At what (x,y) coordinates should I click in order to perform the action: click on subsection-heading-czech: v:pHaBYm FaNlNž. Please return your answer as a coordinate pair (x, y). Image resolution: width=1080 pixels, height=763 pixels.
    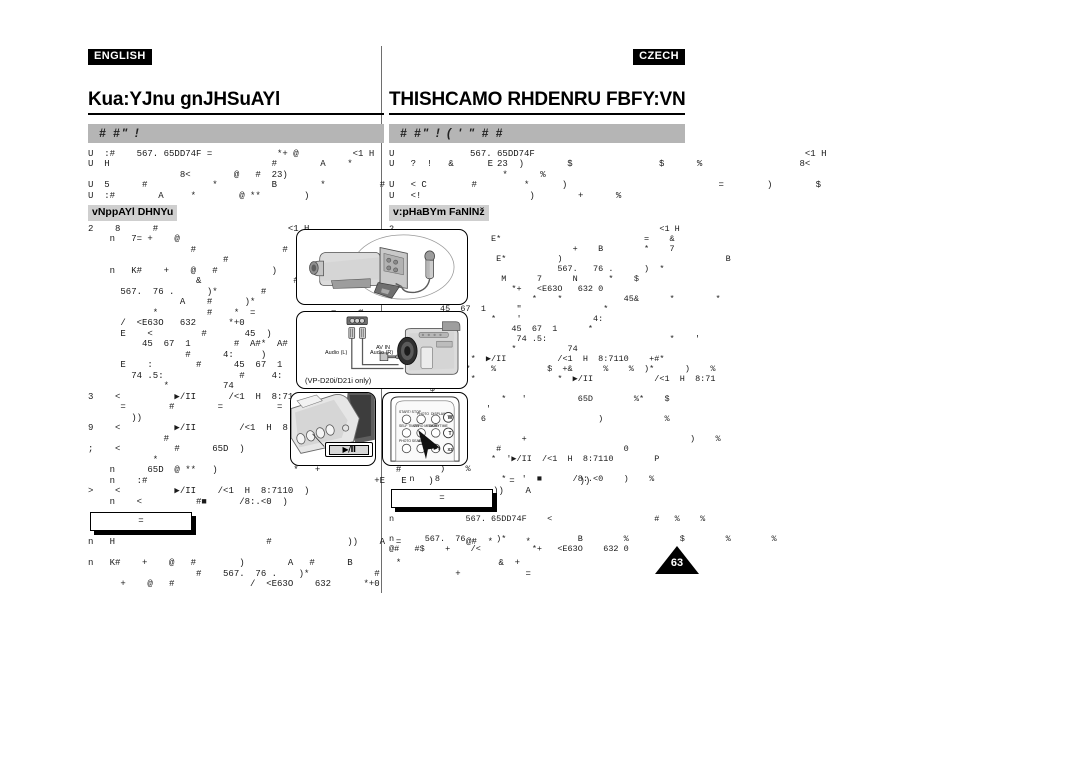
    Looking at the image, I should click on (439, 213).